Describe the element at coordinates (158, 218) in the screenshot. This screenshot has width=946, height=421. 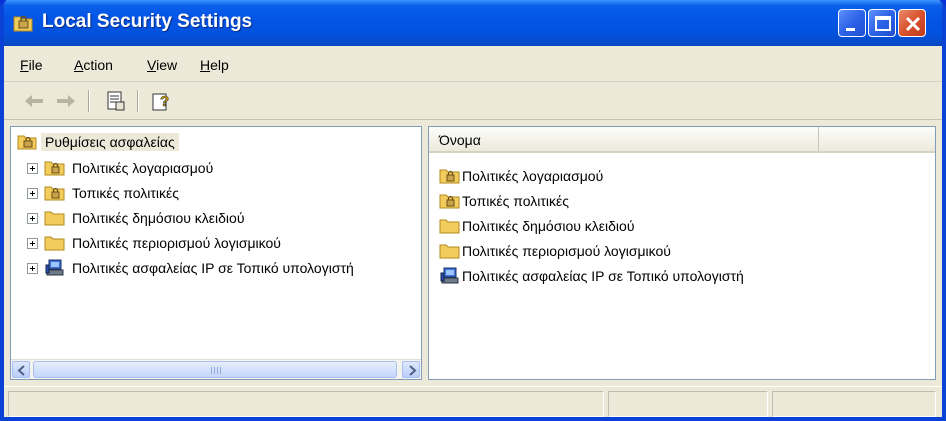
I see `tree-item-label: Πολιτικές δημόσιου κλειδιού` at that location.